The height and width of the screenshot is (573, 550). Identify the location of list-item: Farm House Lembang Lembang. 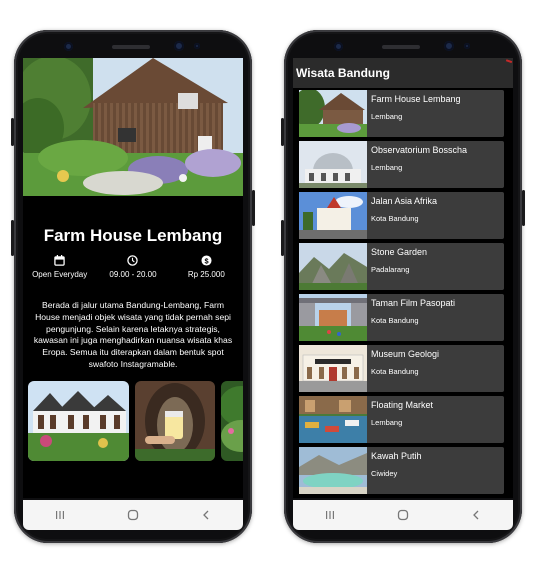
(401, 113).